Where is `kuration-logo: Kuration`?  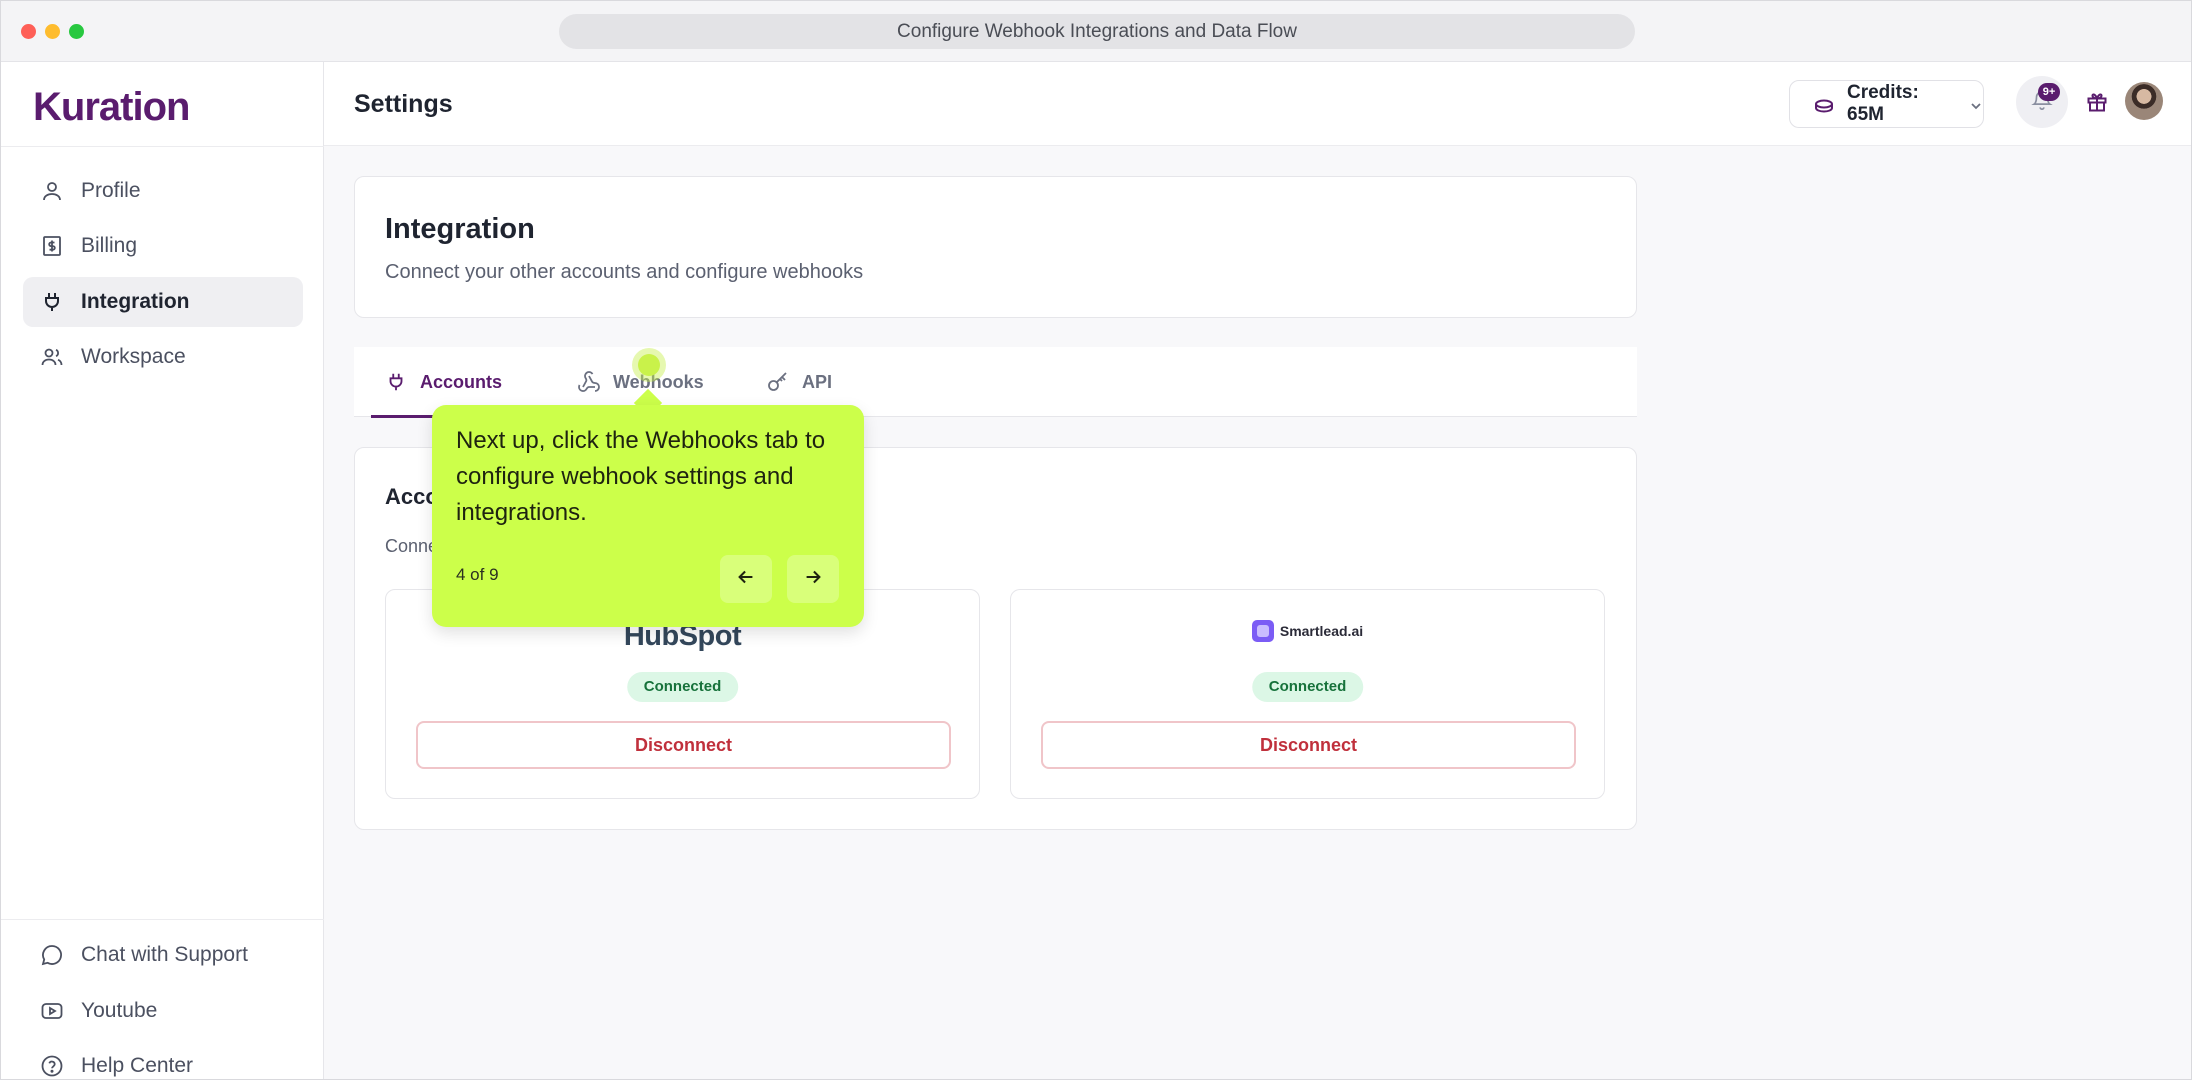
kuration-logo: Kuration is located at coordinates (111, 107).